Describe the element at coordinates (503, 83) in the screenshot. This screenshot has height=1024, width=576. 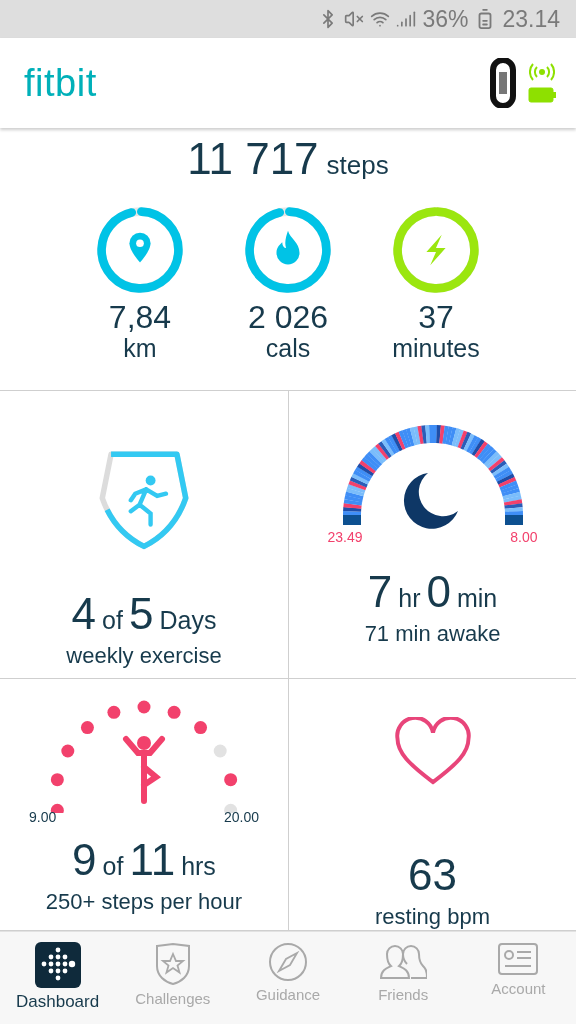
I see `tracker-band-icon` at that location.